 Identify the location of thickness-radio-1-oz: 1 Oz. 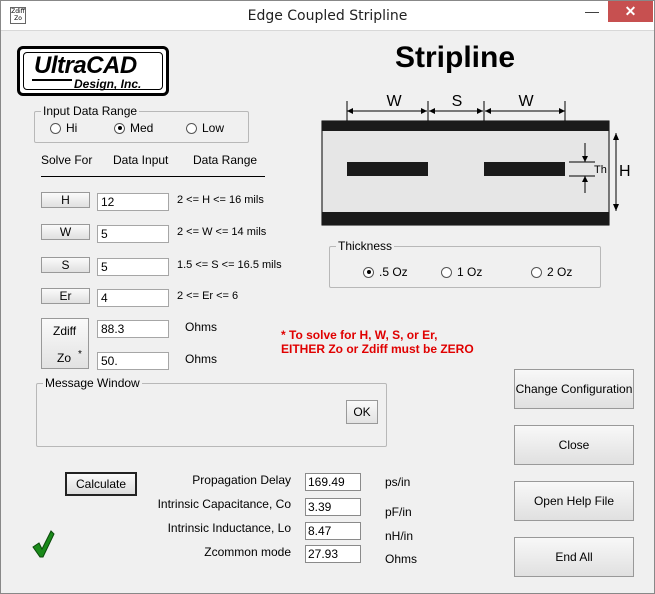
(461, 272).